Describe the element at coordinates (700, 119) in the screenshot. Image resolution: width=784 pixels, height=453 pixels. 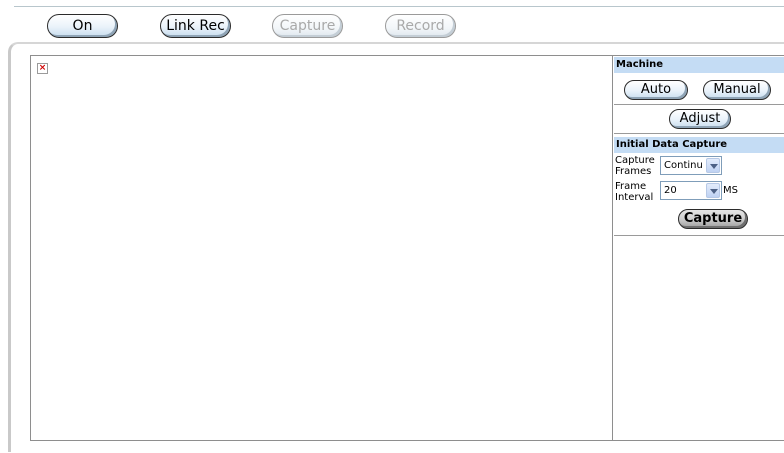
I see `adjust-button: Adjust` at that location.